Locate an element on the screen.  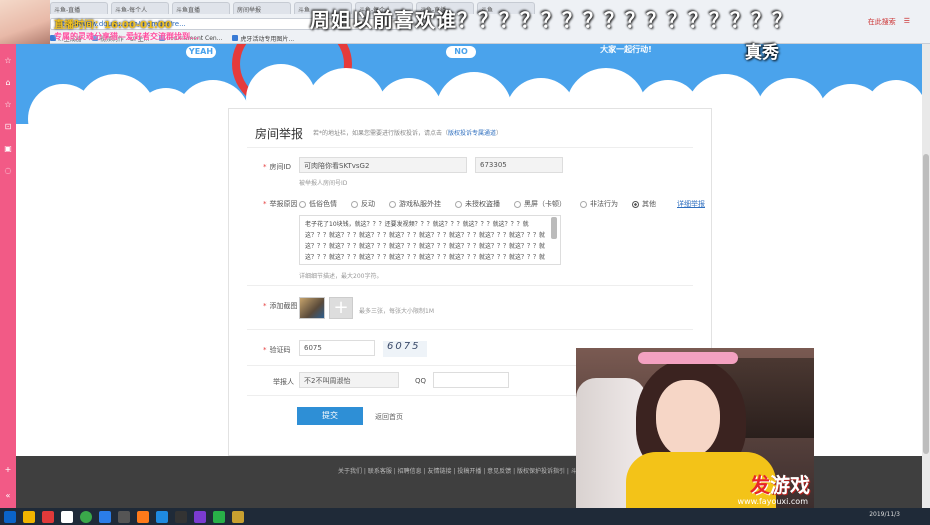
submit-button: 提交 is located at coordinates (330, 416).